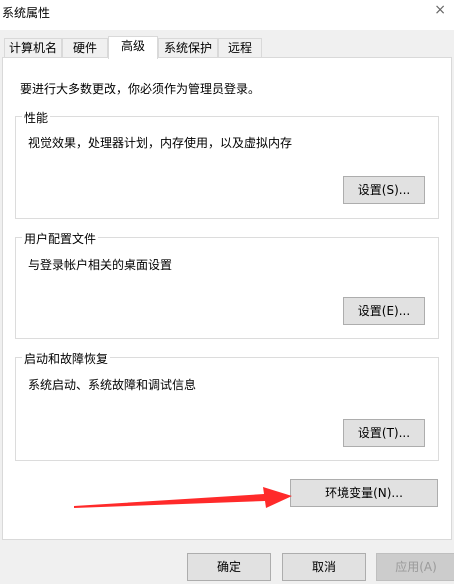 This screenshot has width=454, height=584. Describe the element at coordinates (183, 497) in the screenshot. I see `annotation-arrow-icon` at that location.